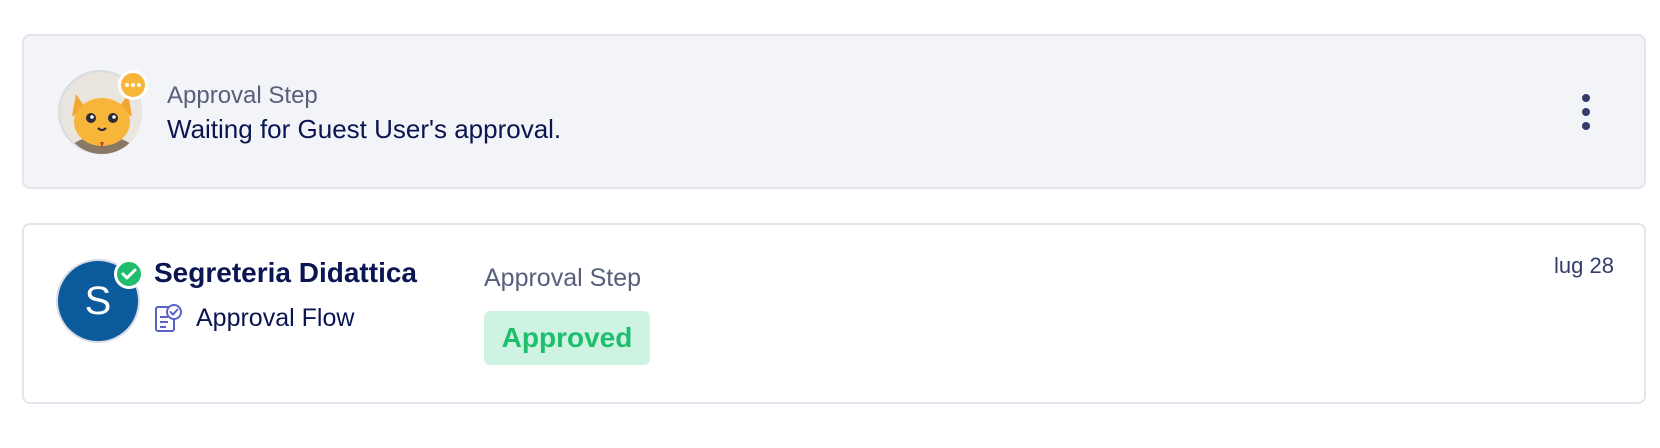  I want to click on user-name: Segreteria Didattica, so click(285, 272).